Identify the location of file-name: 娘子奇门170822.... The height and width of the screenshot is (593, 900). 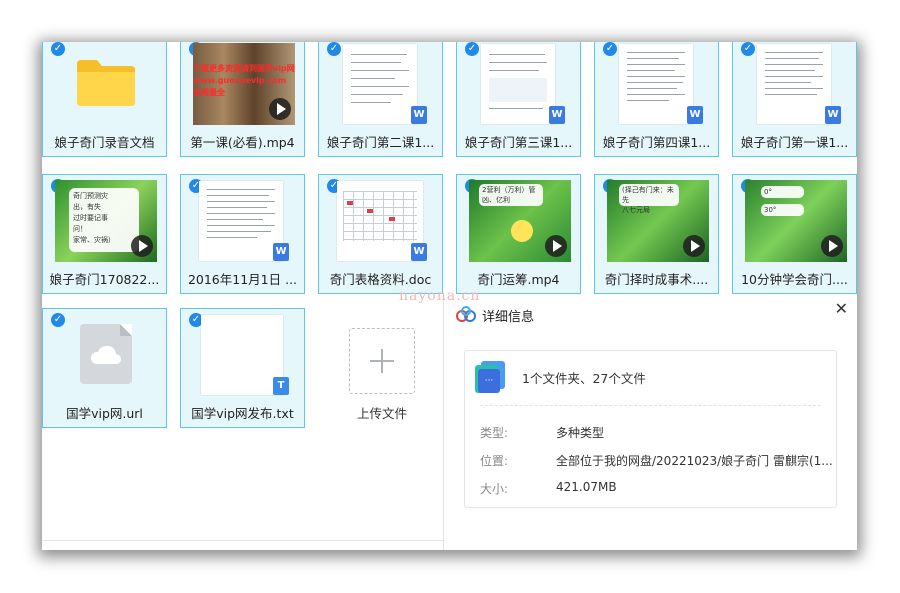
(104, 279).